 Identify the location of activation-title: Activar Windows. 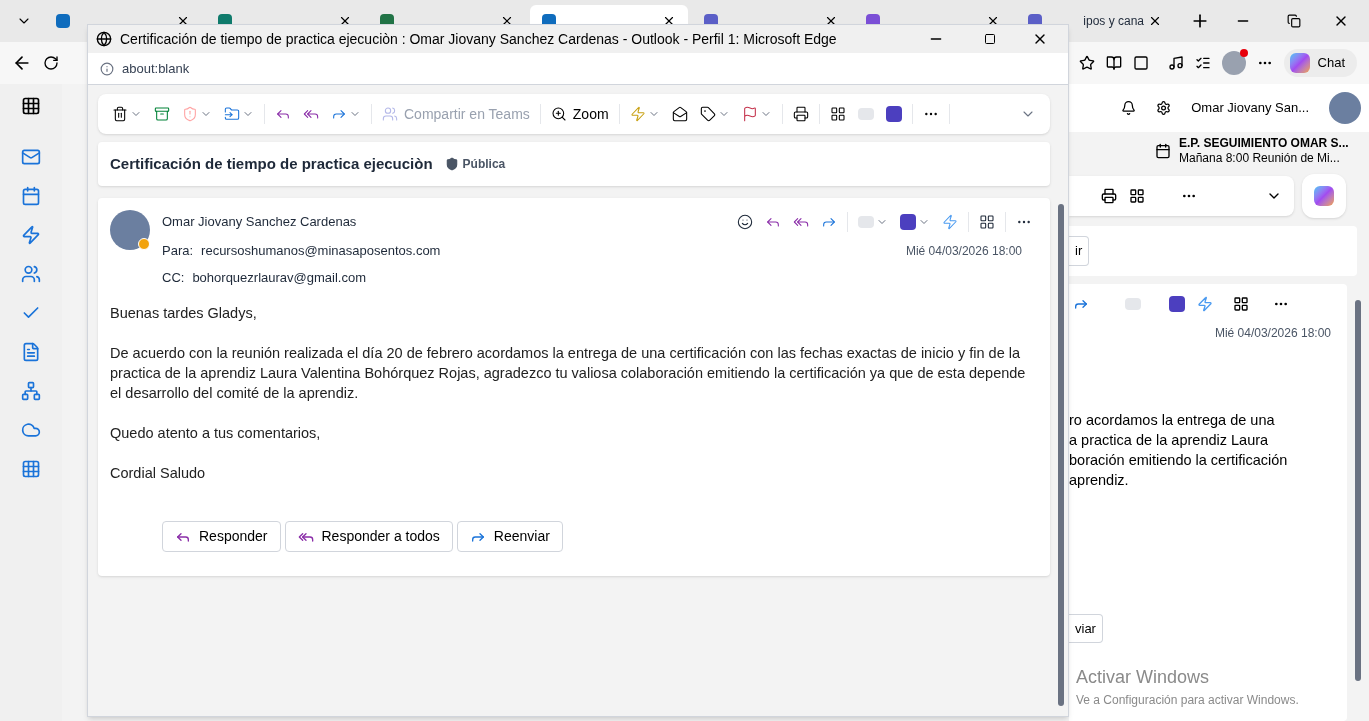
(1143, 677).